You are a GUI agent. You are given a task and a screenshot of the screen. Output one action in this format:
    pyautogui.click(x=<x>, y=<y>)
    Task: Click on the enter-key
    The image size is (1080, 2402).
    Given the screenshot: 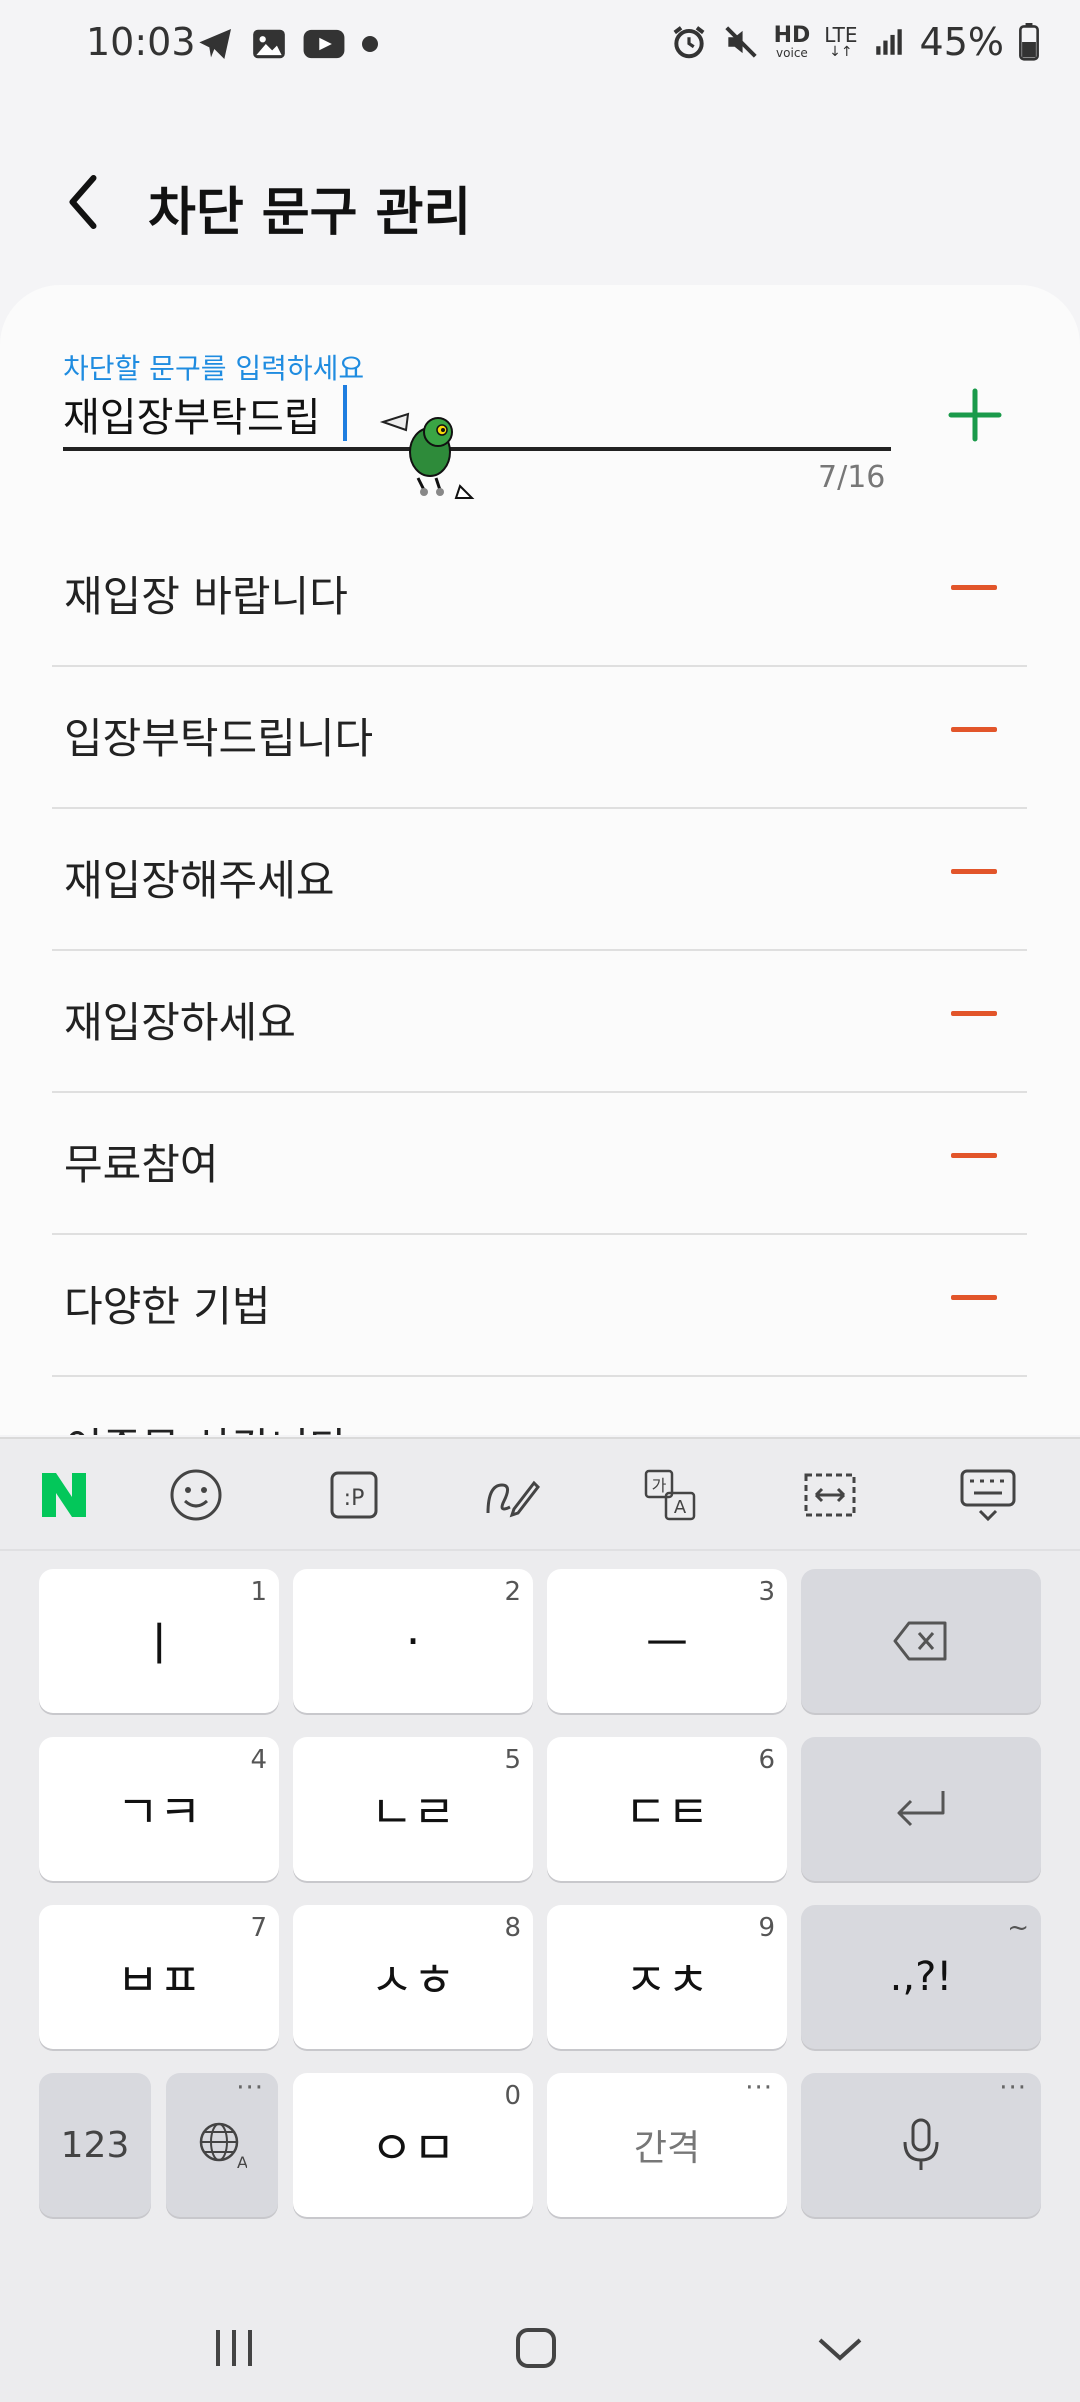 What is the action you would take?
    pyautogui.click(x=921, y=1809)
    